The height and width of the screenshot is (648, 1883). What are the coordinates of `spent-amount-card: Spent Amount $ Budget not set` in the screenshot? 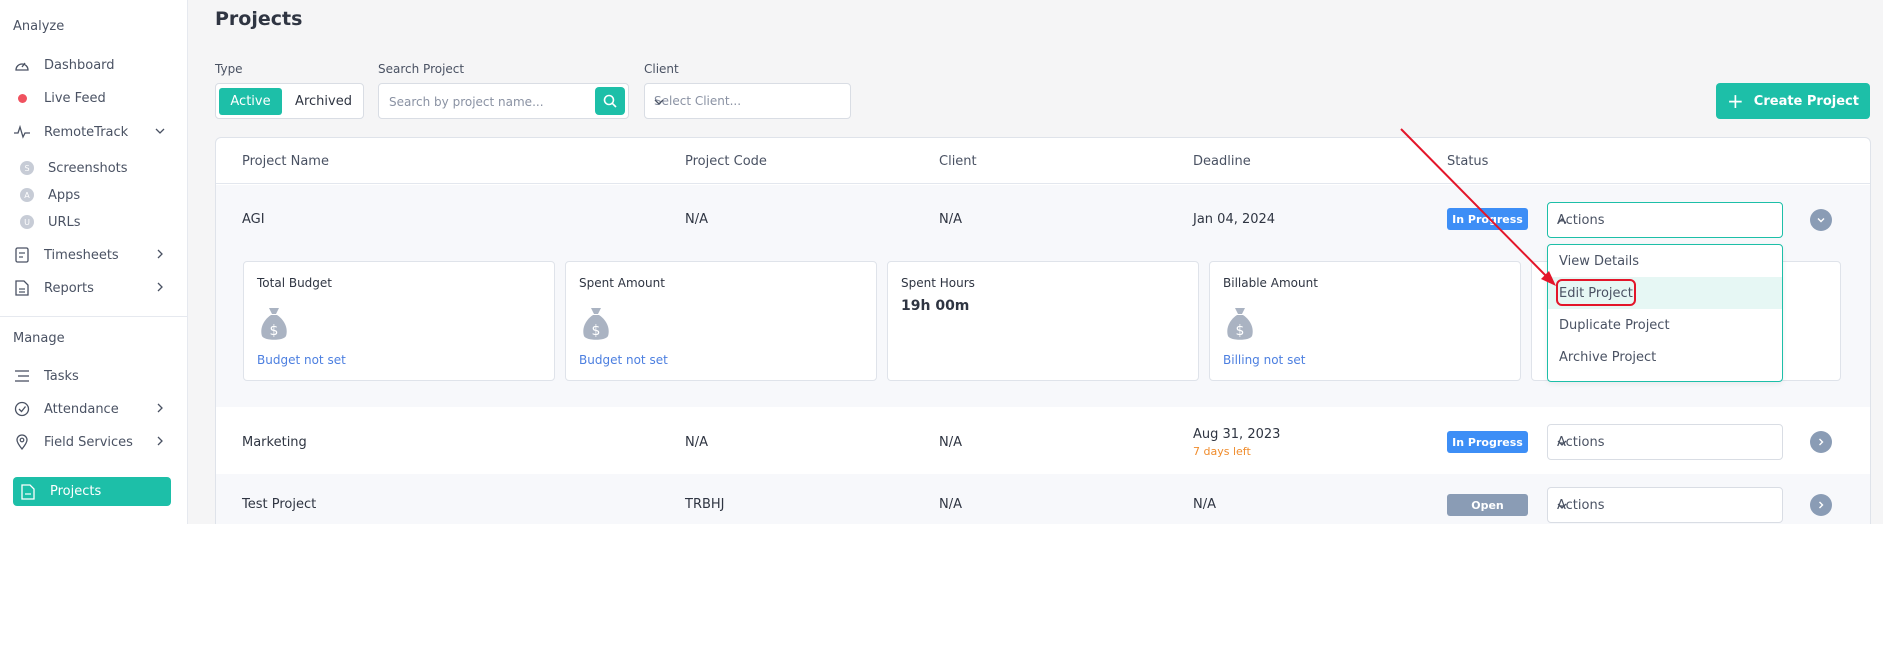 It's located at (721, 321).